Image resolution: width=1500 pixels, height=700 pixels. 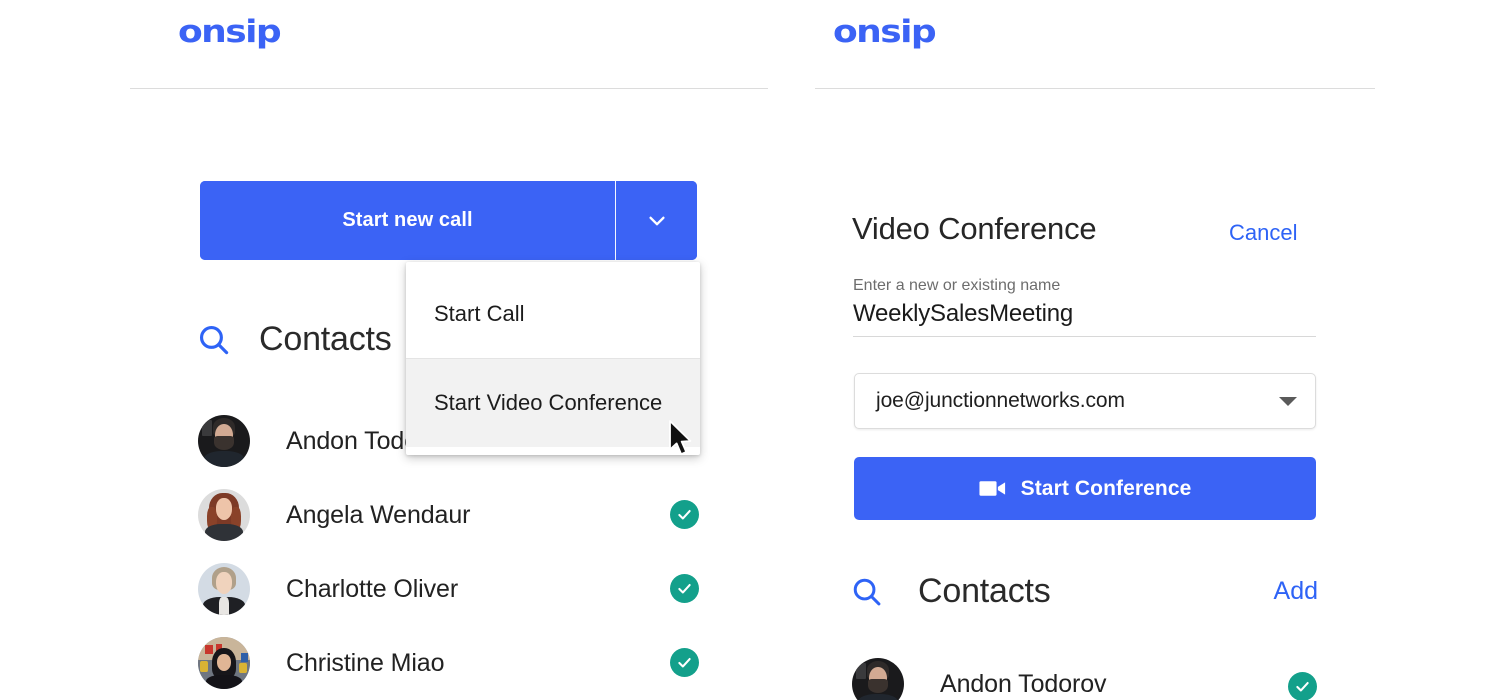 I want to click on contact-row: Angela Wendaur, so click(x=448, y=515).